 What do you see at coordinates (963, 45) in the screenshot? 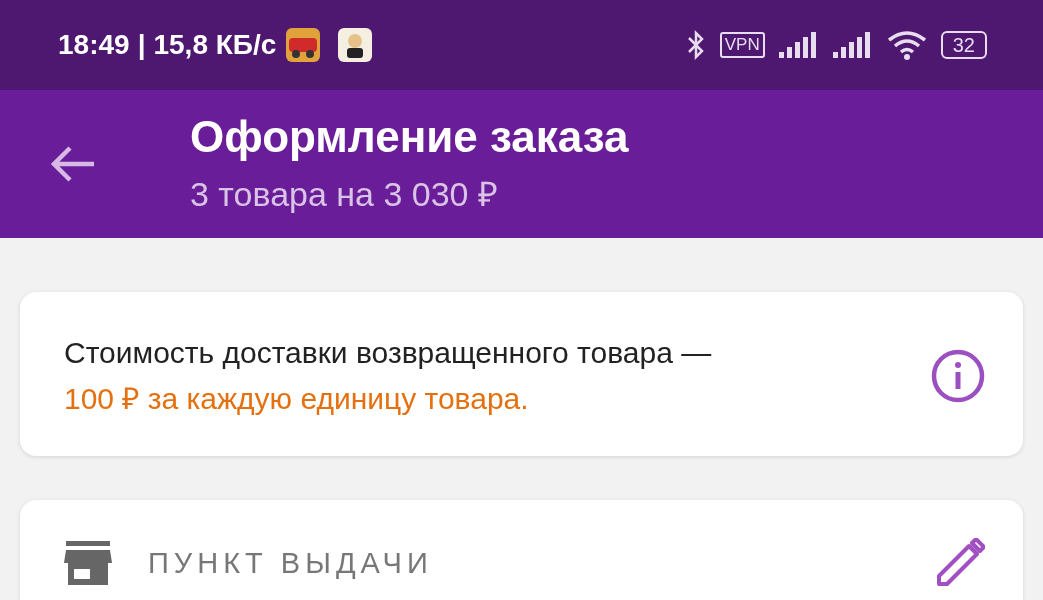
I see `battery-level: 32` at bounding box center [963, 45].